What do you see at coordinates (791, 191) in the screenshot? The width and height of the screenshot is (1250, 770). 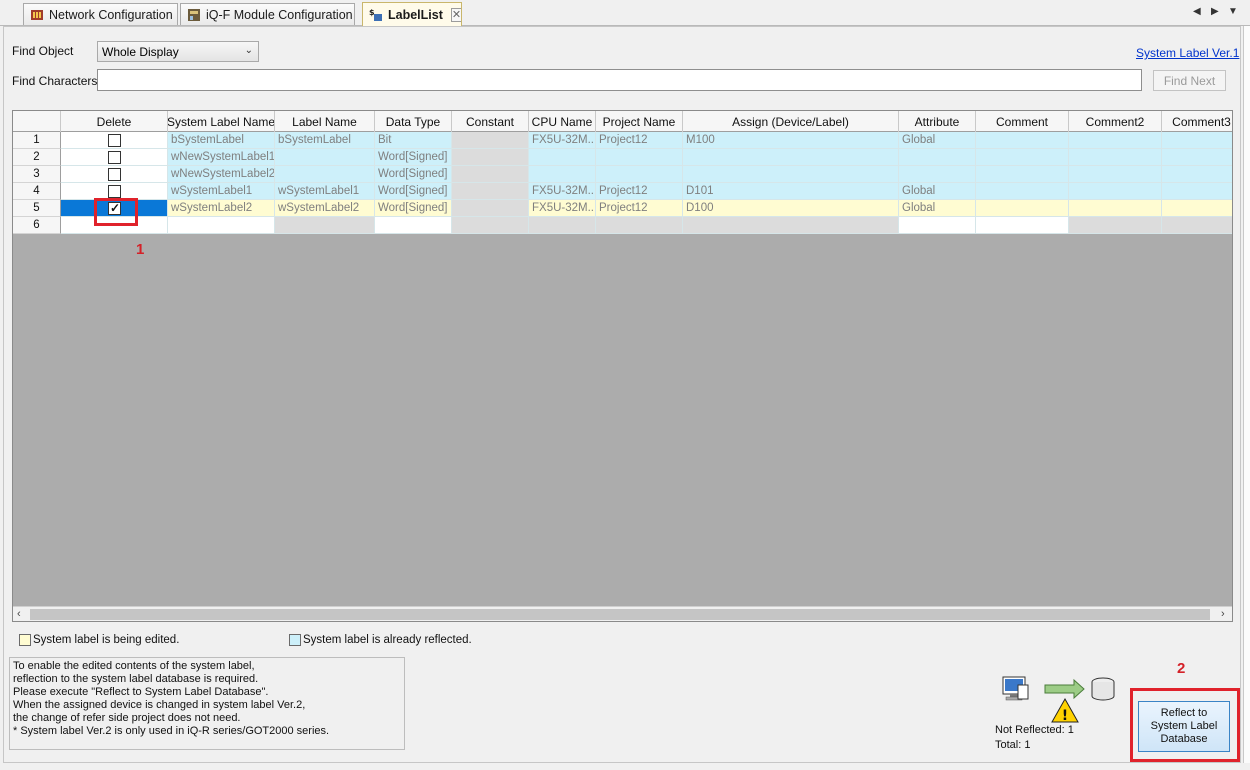 I see `cell-assign: D101` at bounding box center [791, 191].